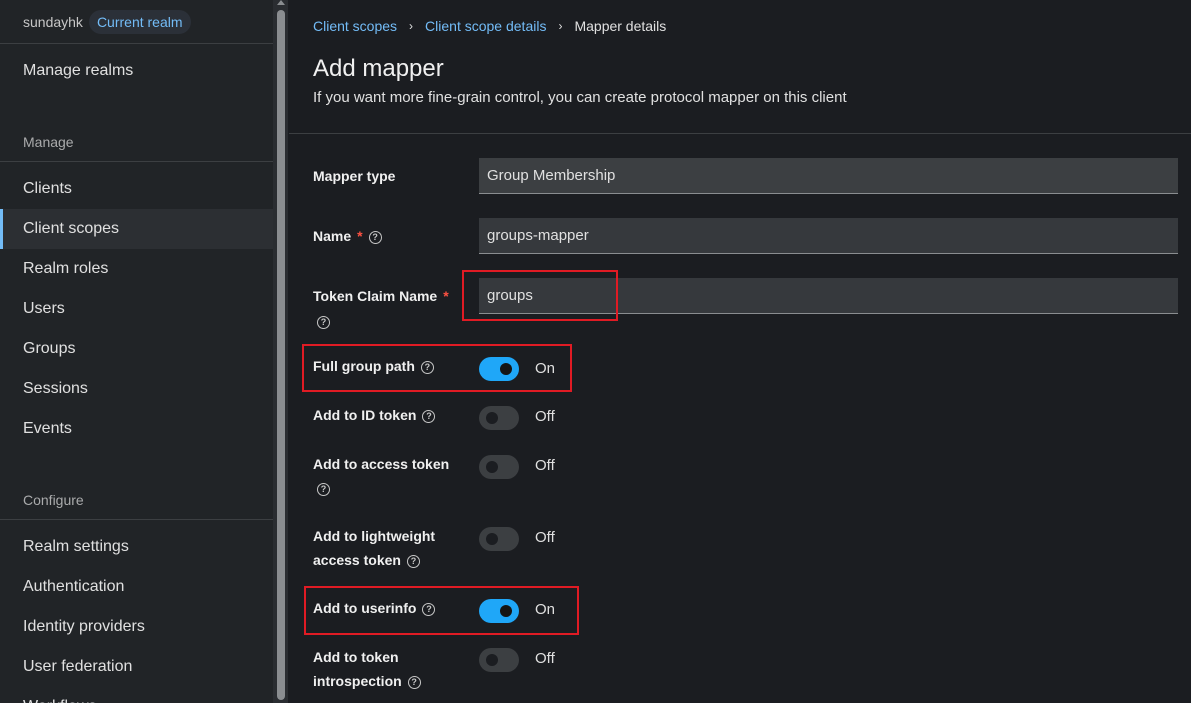 The width and height of the screenshot is (1191, 703). Describe the element at coordinates (136, 627) in the screenshot. I see `sidebar-item-identity-providers: Identity providers` at that location.